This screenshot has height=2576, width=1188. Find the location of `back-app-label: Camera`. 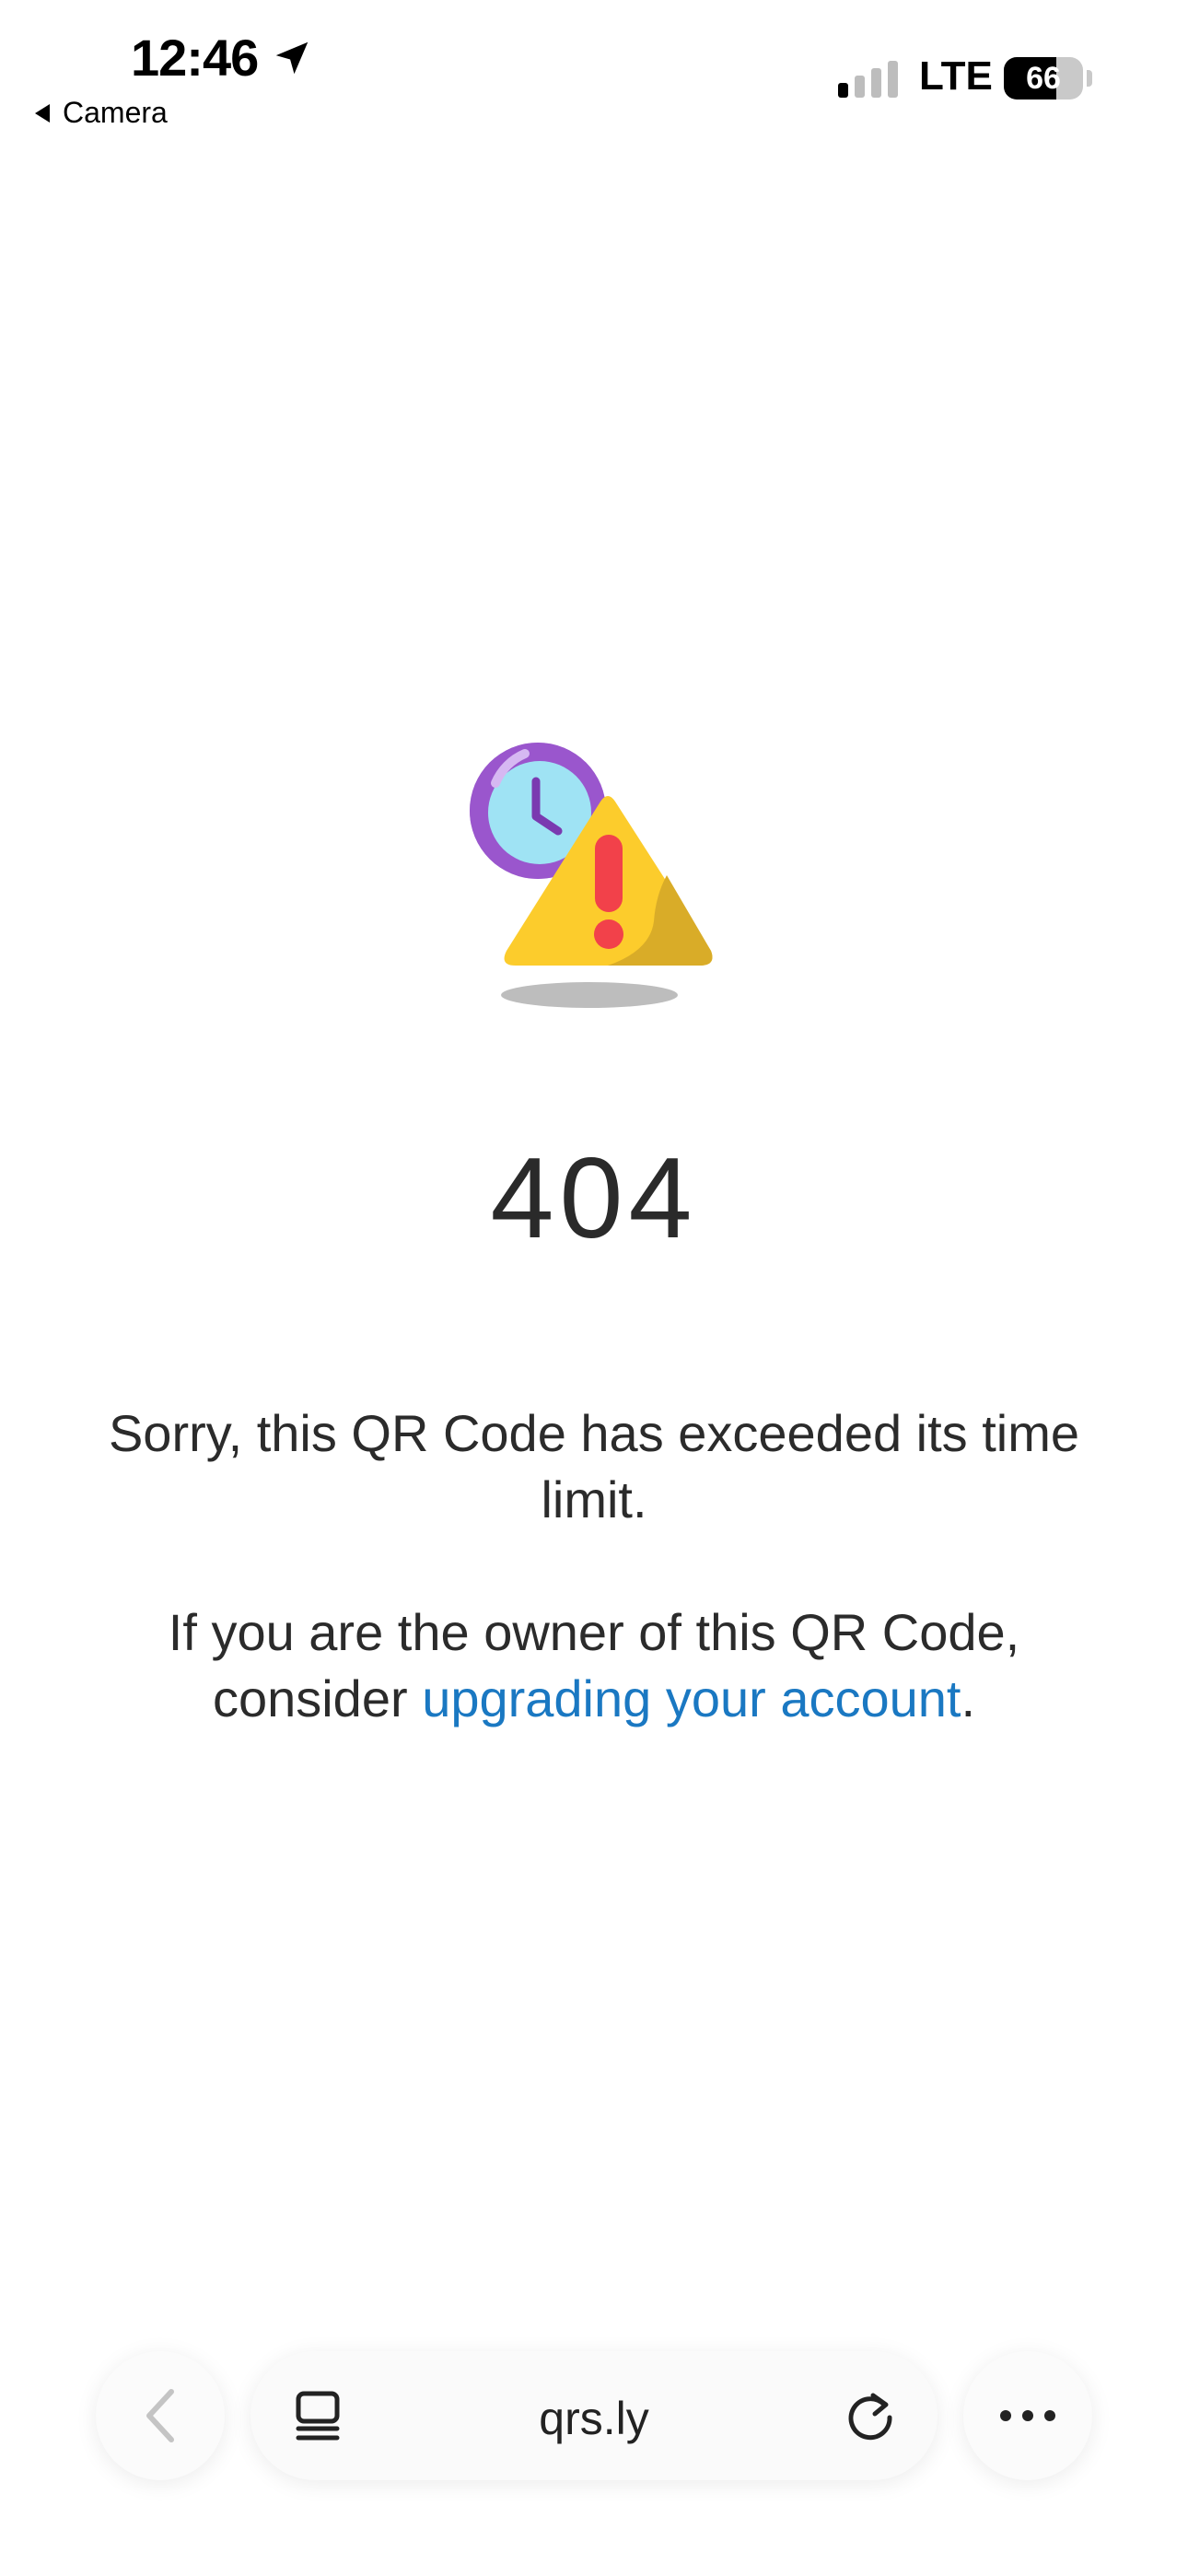

back-app-label: Camera is located at coordinates (115, 112).